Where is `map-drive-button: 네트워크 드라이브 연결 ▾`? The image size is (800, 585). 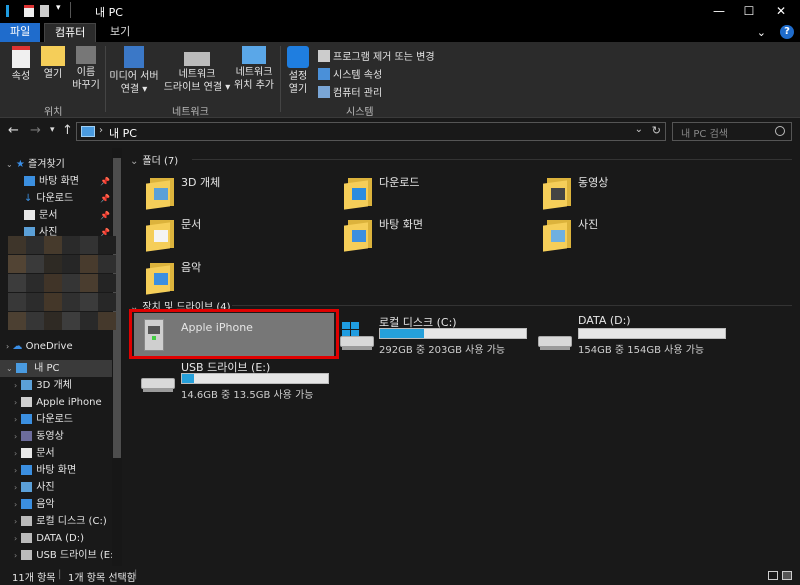
map-drive-button: 네트워크 드라이브 연결 ▾ is located at coordinates (197, 69).